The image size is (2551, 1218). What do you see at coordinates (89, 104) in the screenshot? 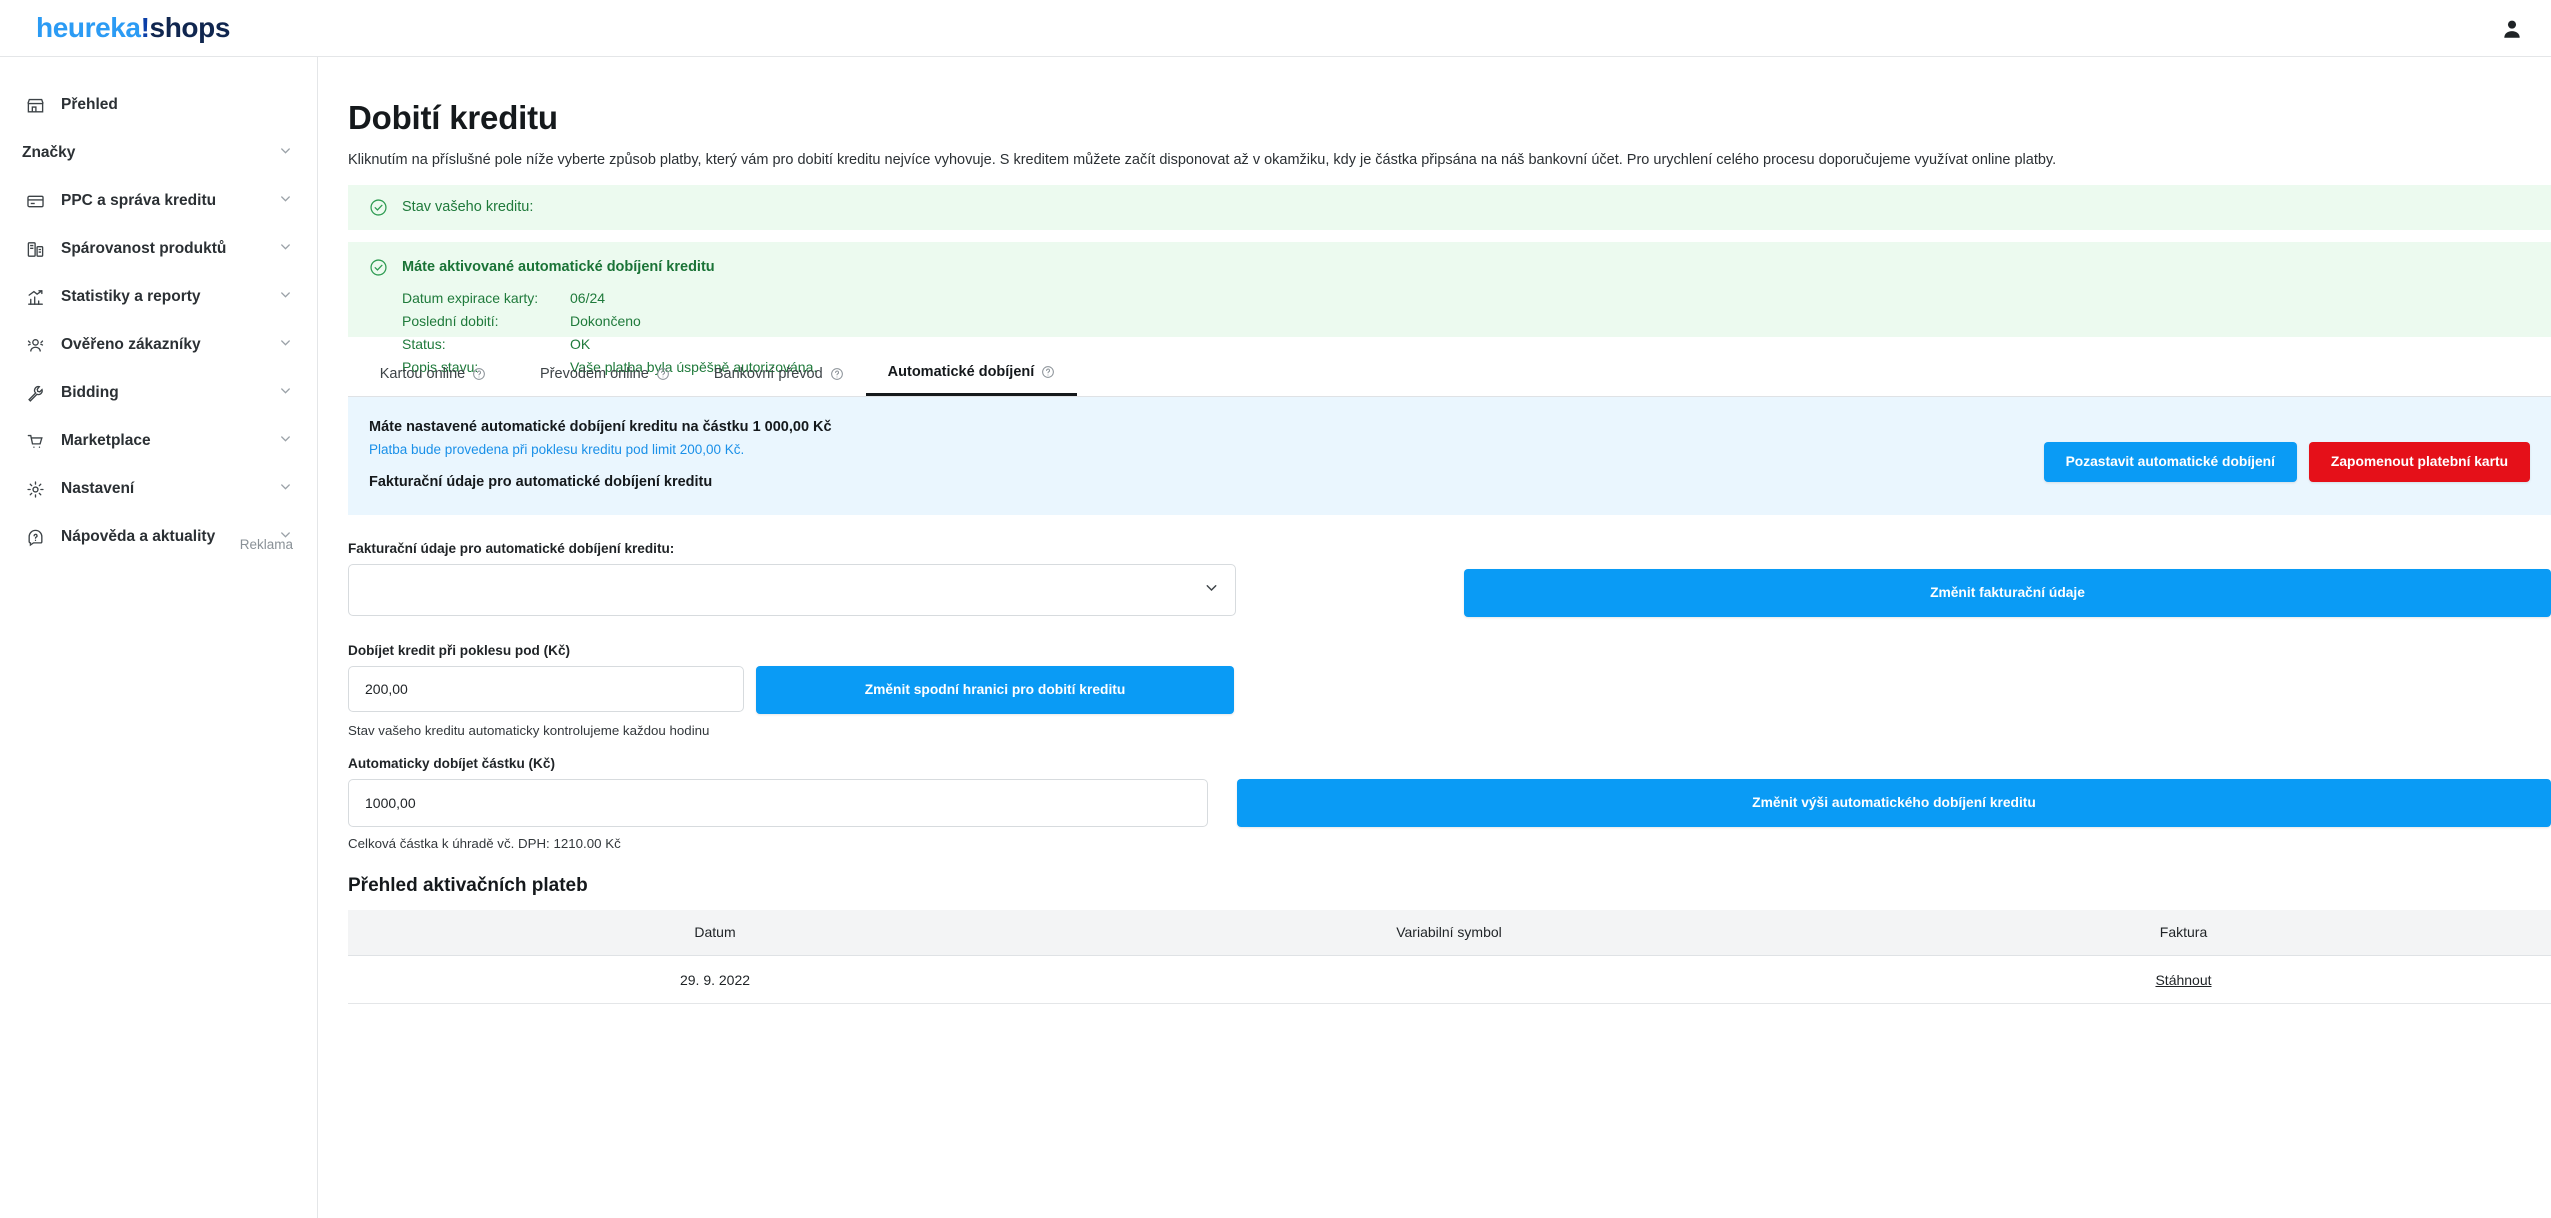
I see `sidebar-item-label: Přehled` at bounding box center [89, 104].